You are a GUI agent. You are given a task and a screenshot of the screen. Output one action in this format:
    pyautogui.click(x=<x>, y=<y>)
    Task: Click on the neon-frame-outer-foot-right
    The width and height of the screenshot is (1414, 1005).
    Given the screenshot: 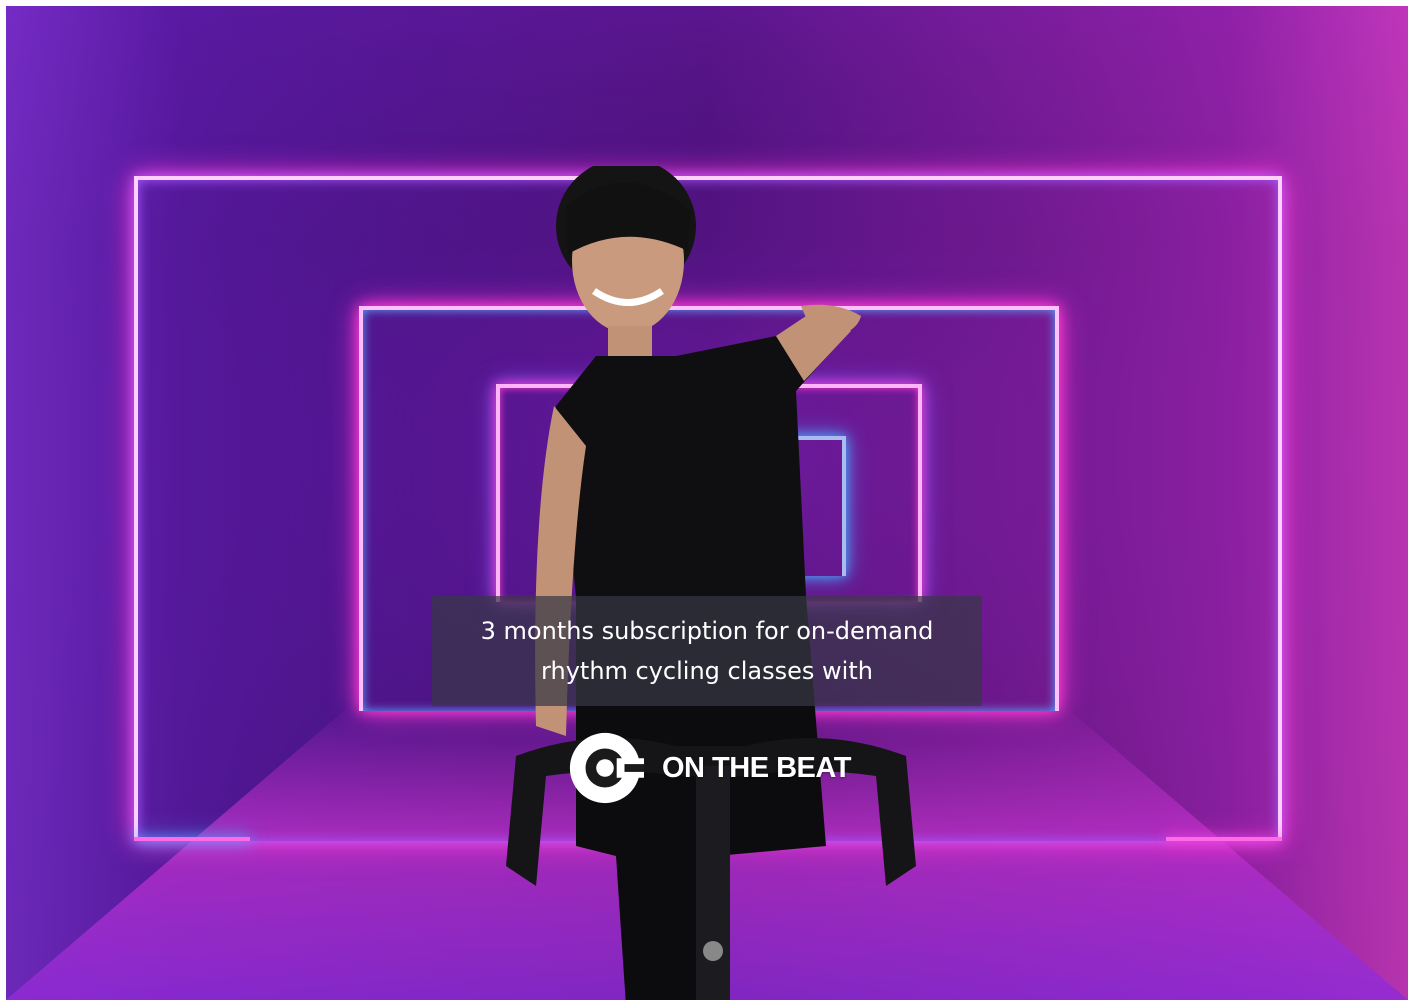 What is the action you would take?
    pyautogui.click(x=1224, y=839)
    